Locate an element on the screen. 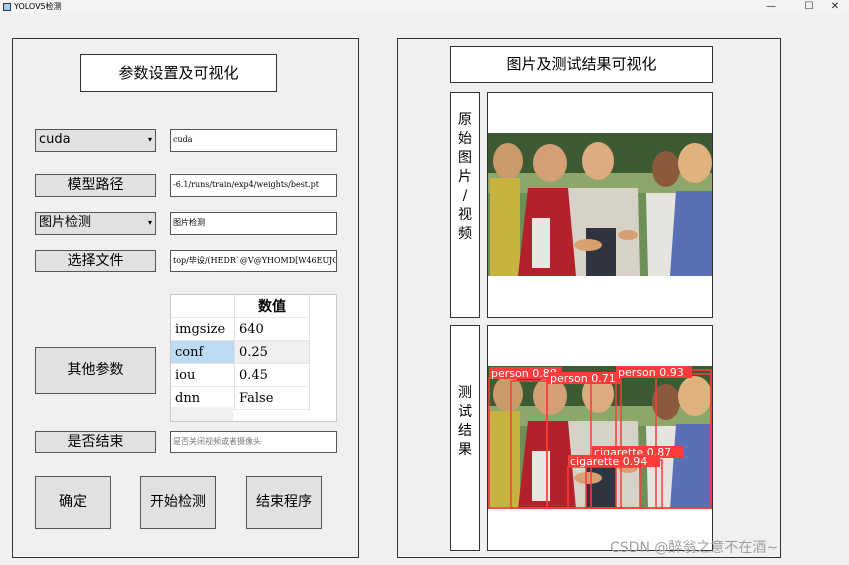 The height and width of the screenshot is (565, 849). label-char: 试 is located at coordinates (465, 412).